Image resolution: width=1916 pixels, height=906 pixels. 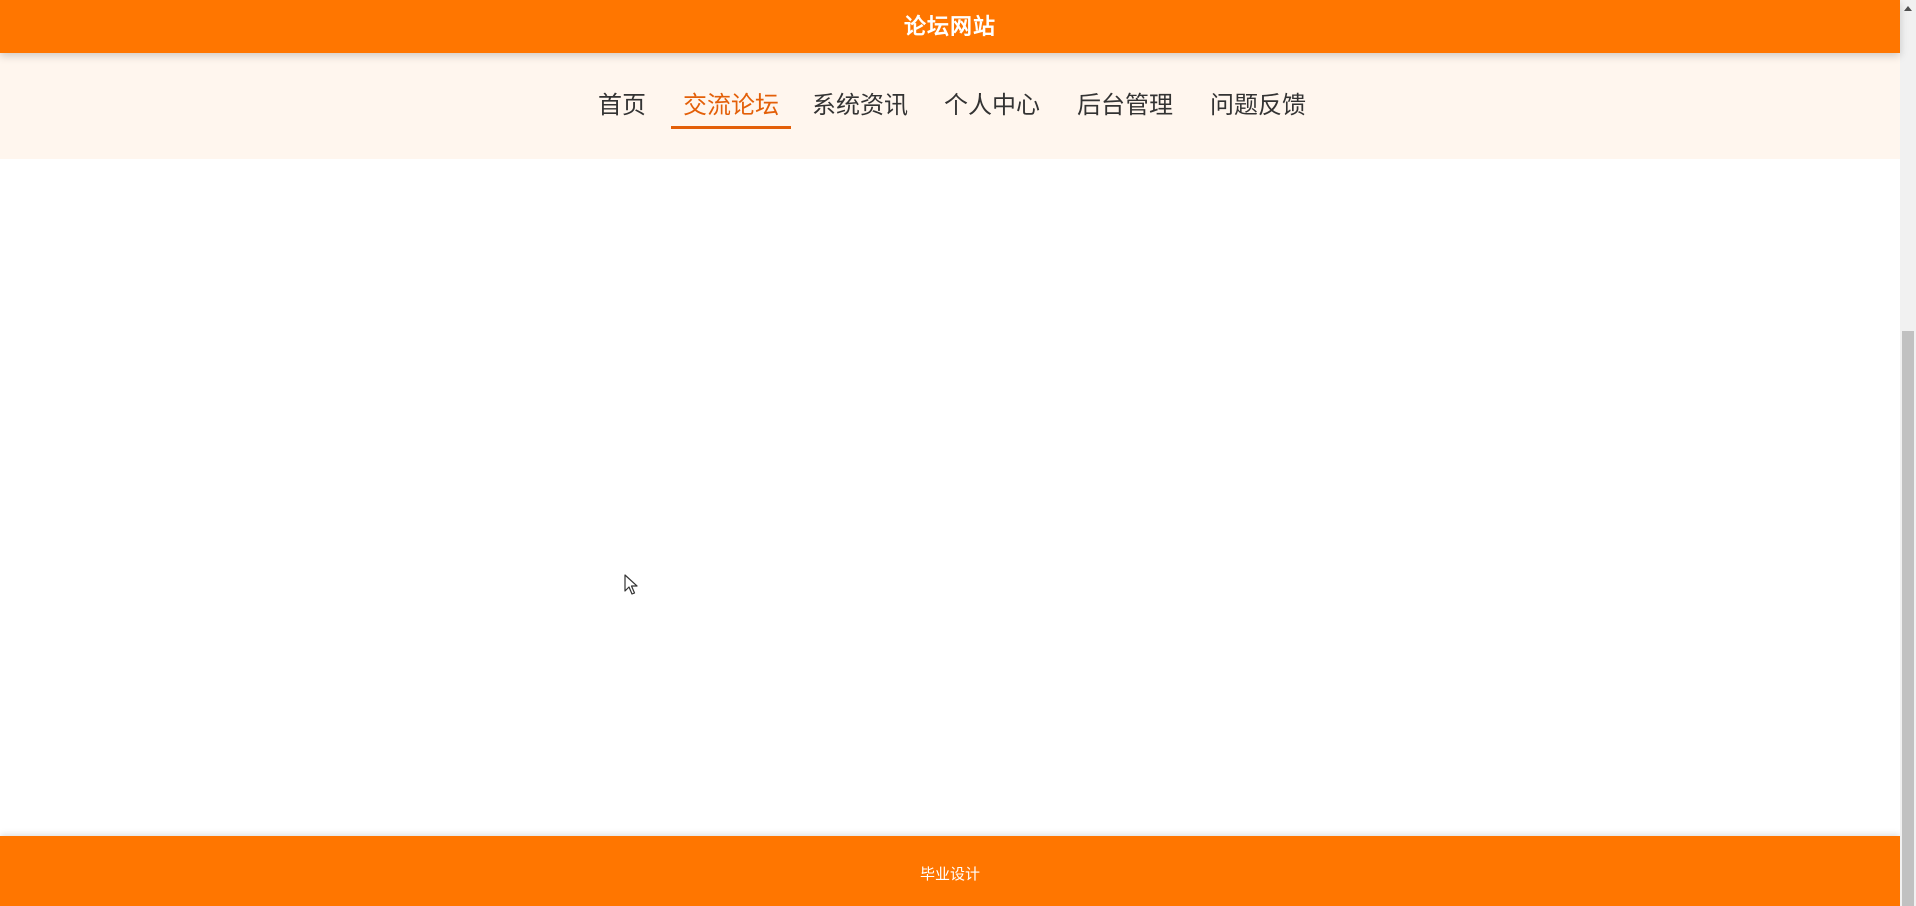 What do you see at coordinates (992, 103) in the screenshot?
I see `nav-item-profile: 个人中心` at bounding box center [992, 103].